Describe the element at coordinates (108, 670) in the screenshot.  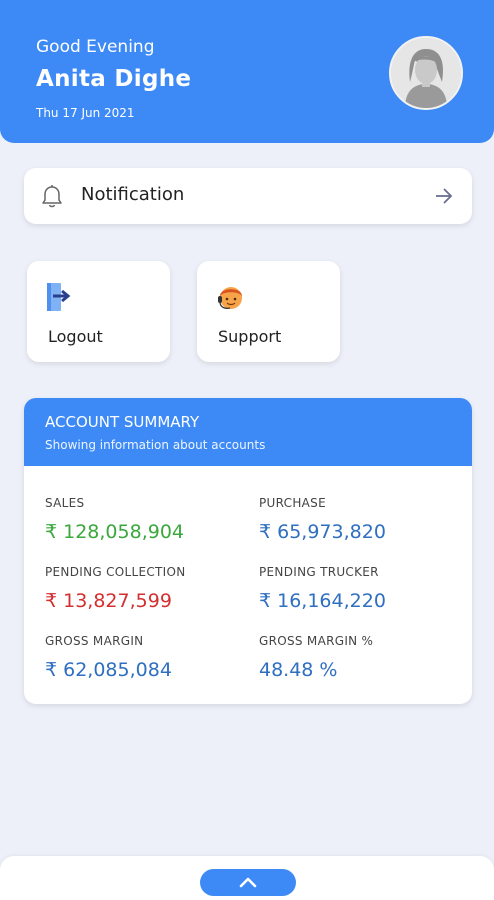
I see `gross-margin-value: ₹ 62,085,084` at that location.